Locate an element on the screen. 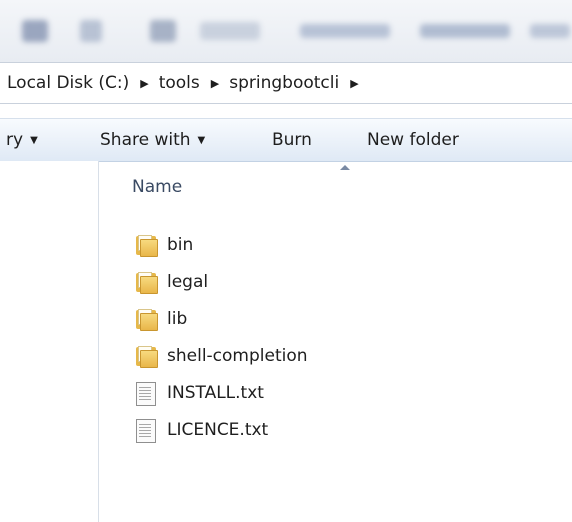 This screenshot has height=522, width=572. list-item: lib is located at coordinates (264, 318).